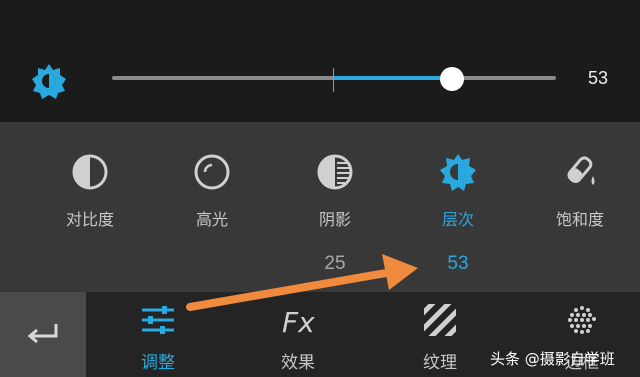  I want to click on tool-highlight: 高光, so click(212, 197).